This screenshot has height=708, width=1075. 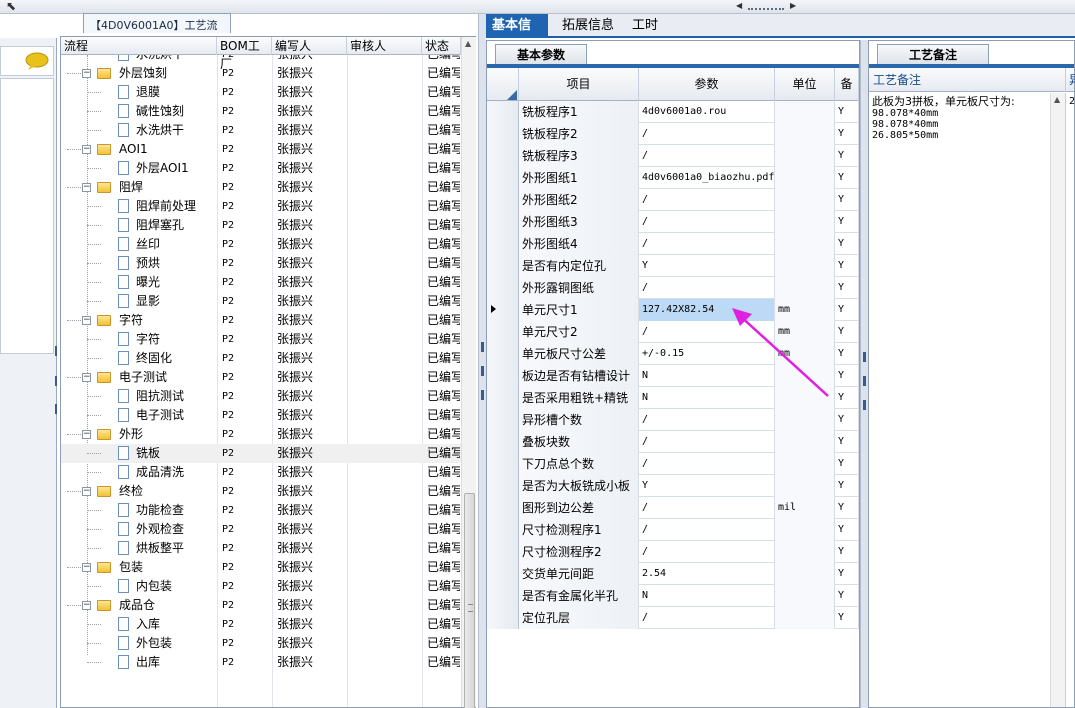 What do you see at coordinates (673, 508) in the screenshot?
I see `param-row: 图形到边公差 / mil Y` at bounding box center [673, 508].